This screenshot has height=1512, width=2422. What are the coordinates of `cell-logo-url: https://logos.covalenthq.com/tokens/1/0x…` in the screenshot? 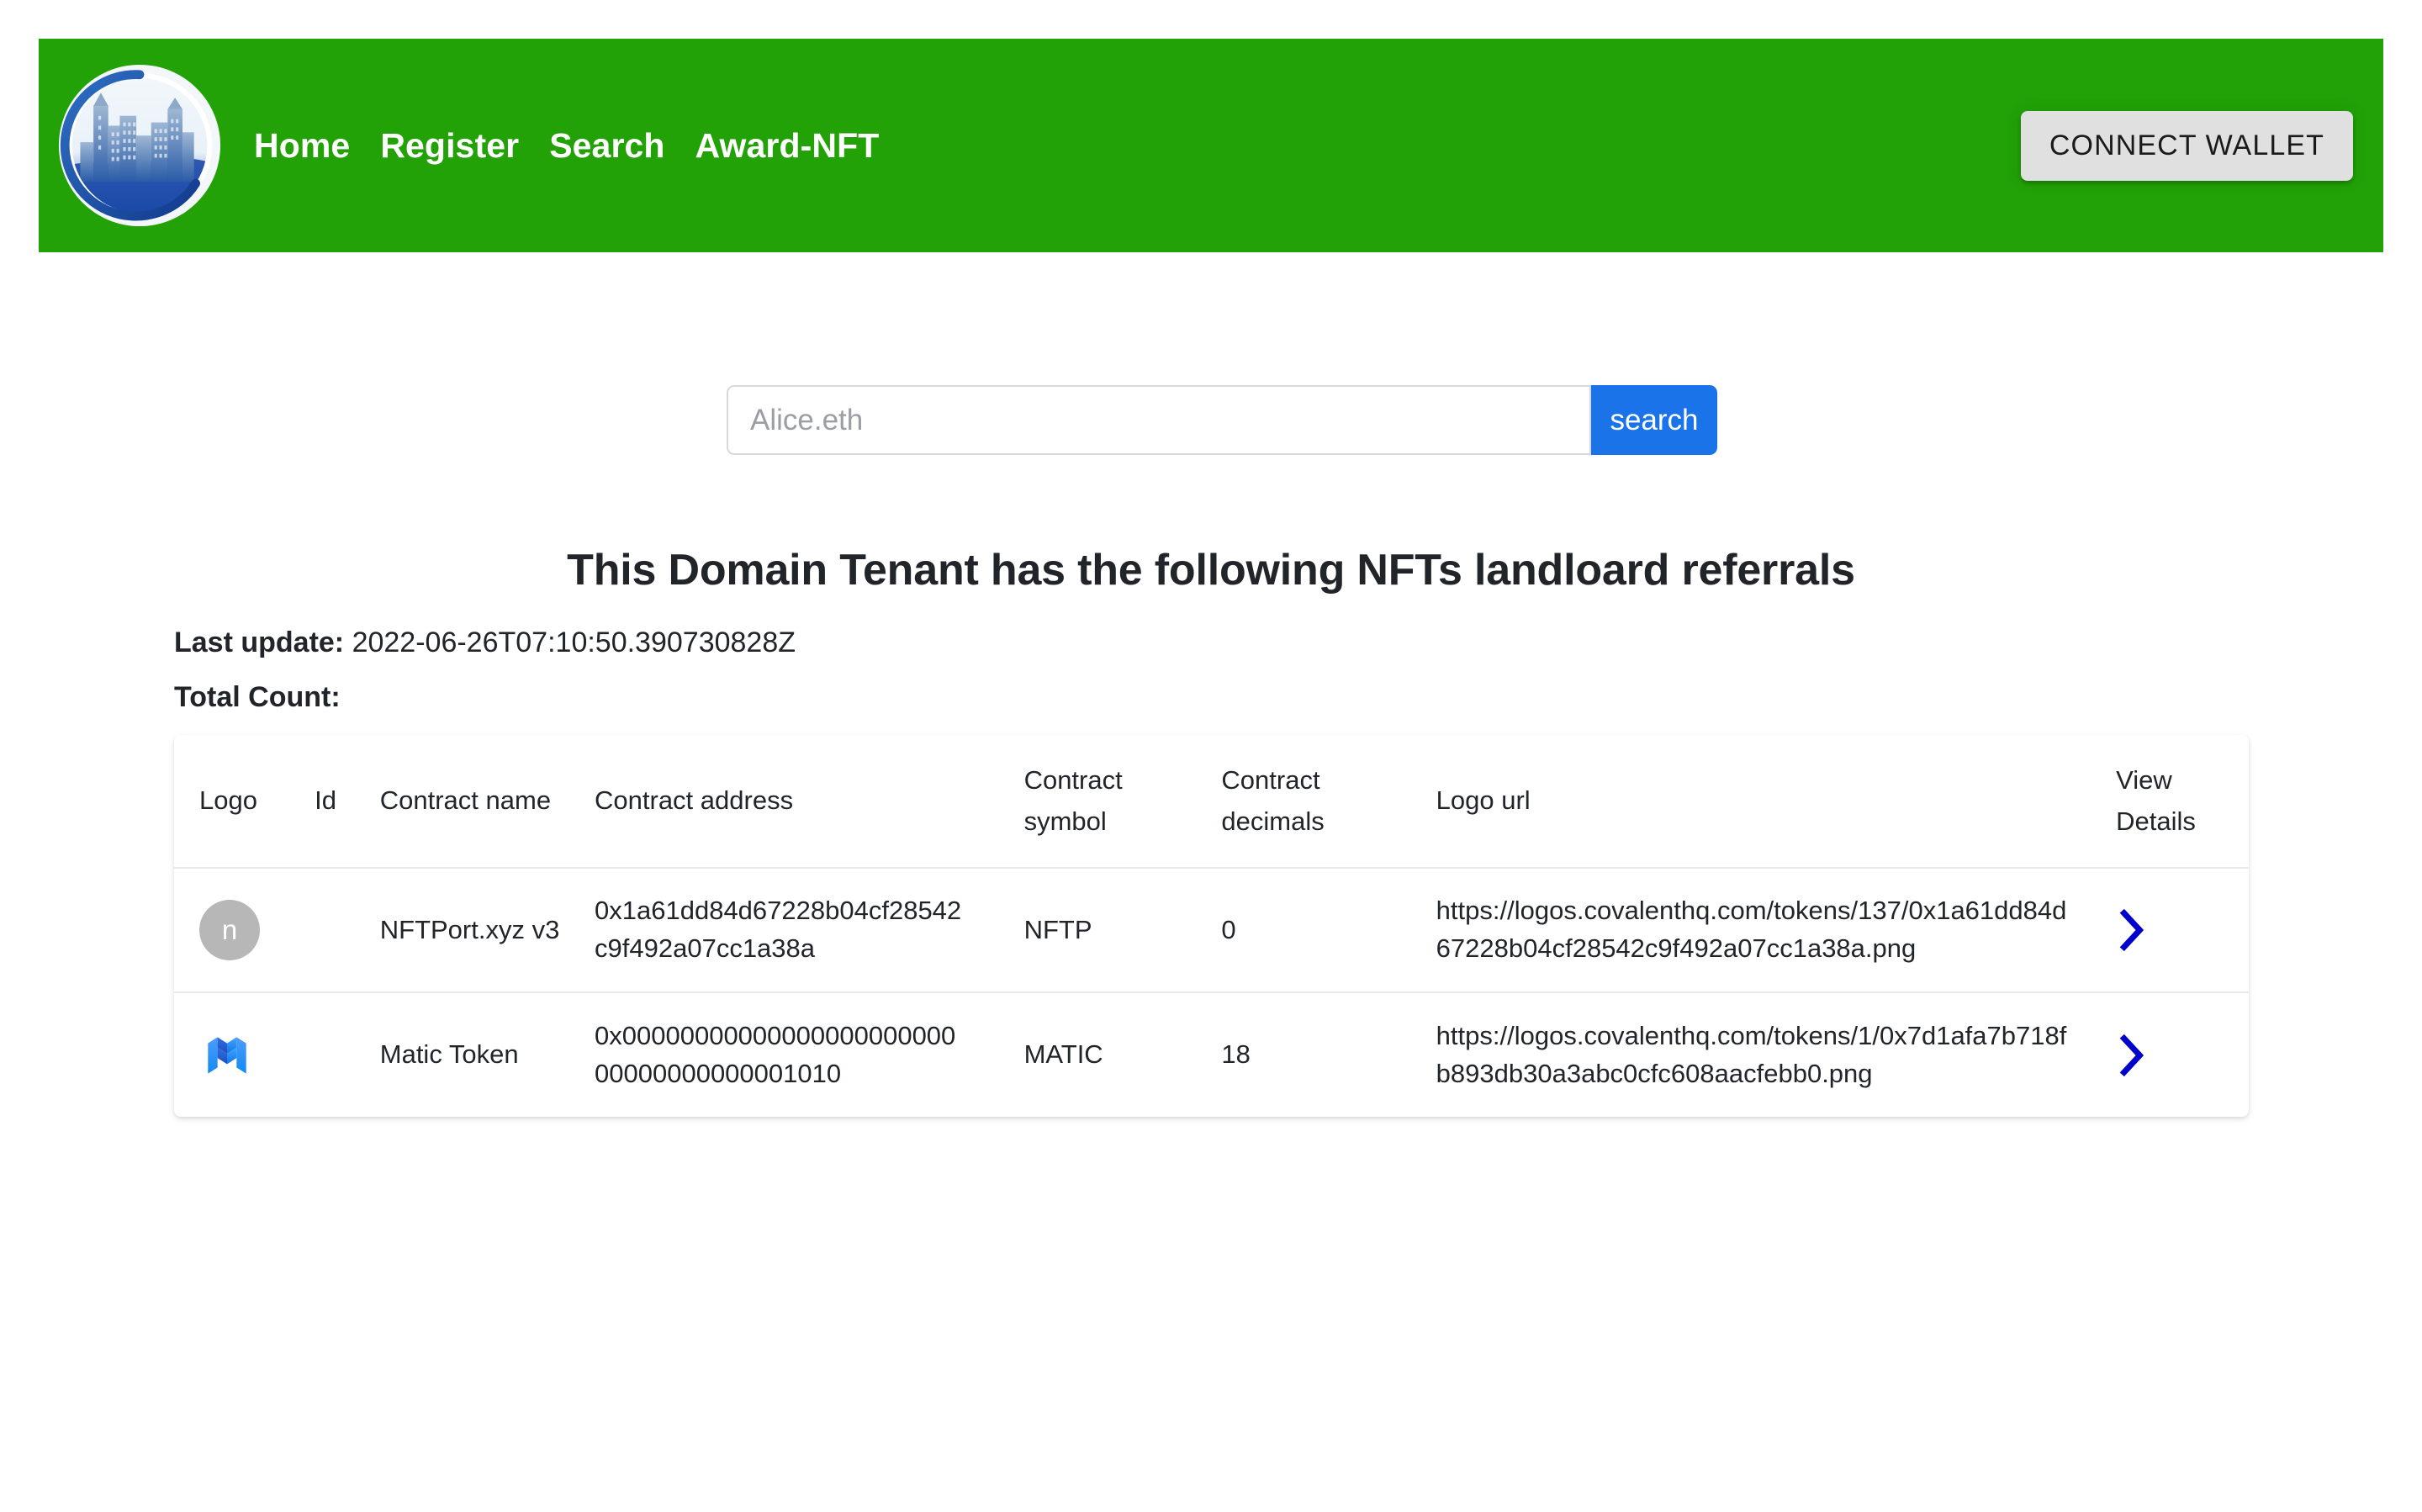 It's located at (1759, 1054).